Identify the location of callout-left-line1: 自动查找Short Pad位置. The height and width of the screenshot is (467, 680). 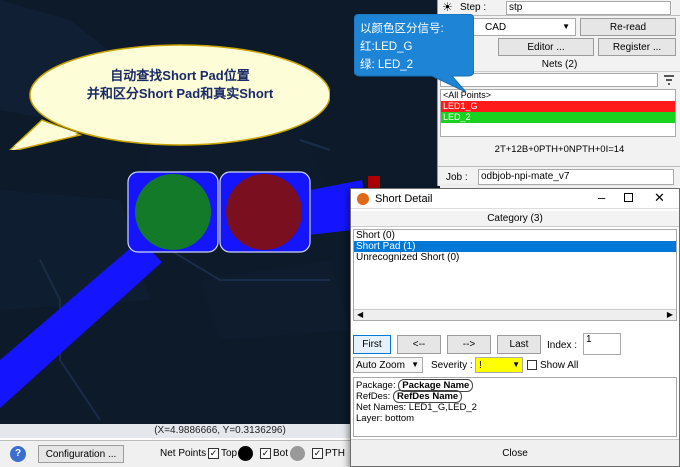
(180, 75).